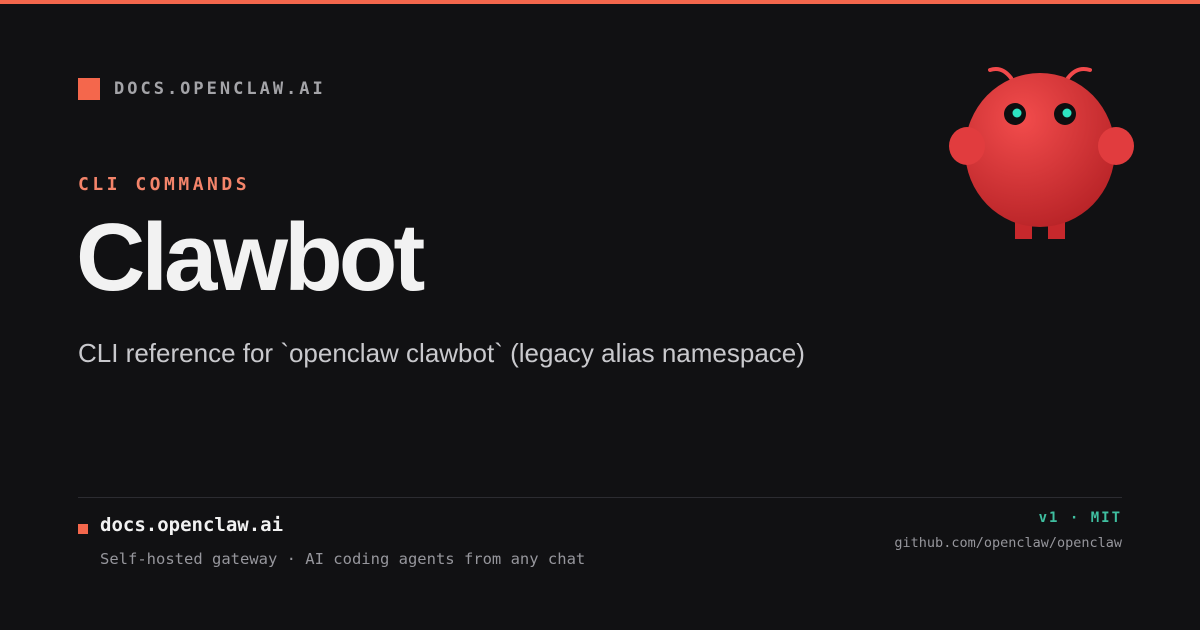 Image resolution: width=1200 pixels, height=630 pixels. What do you see at coordinates (1008, 530) in the screenshot?
I see `footer-right: v1 · MIT github.com/openclaw/openclaw` at bounding box center [1008, 530].